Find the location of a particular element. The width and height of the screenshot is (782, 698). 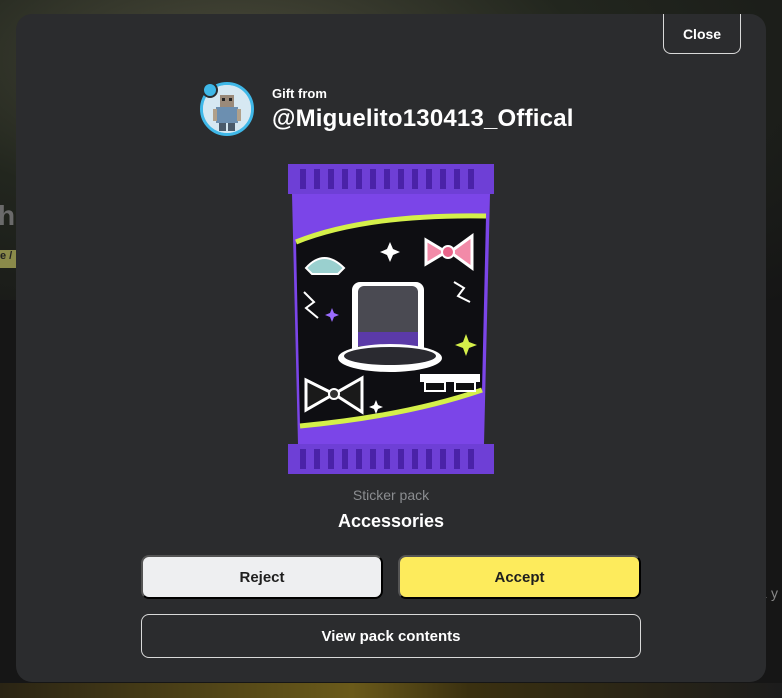

sticker-pack-art is located at coordinates (391, 319).